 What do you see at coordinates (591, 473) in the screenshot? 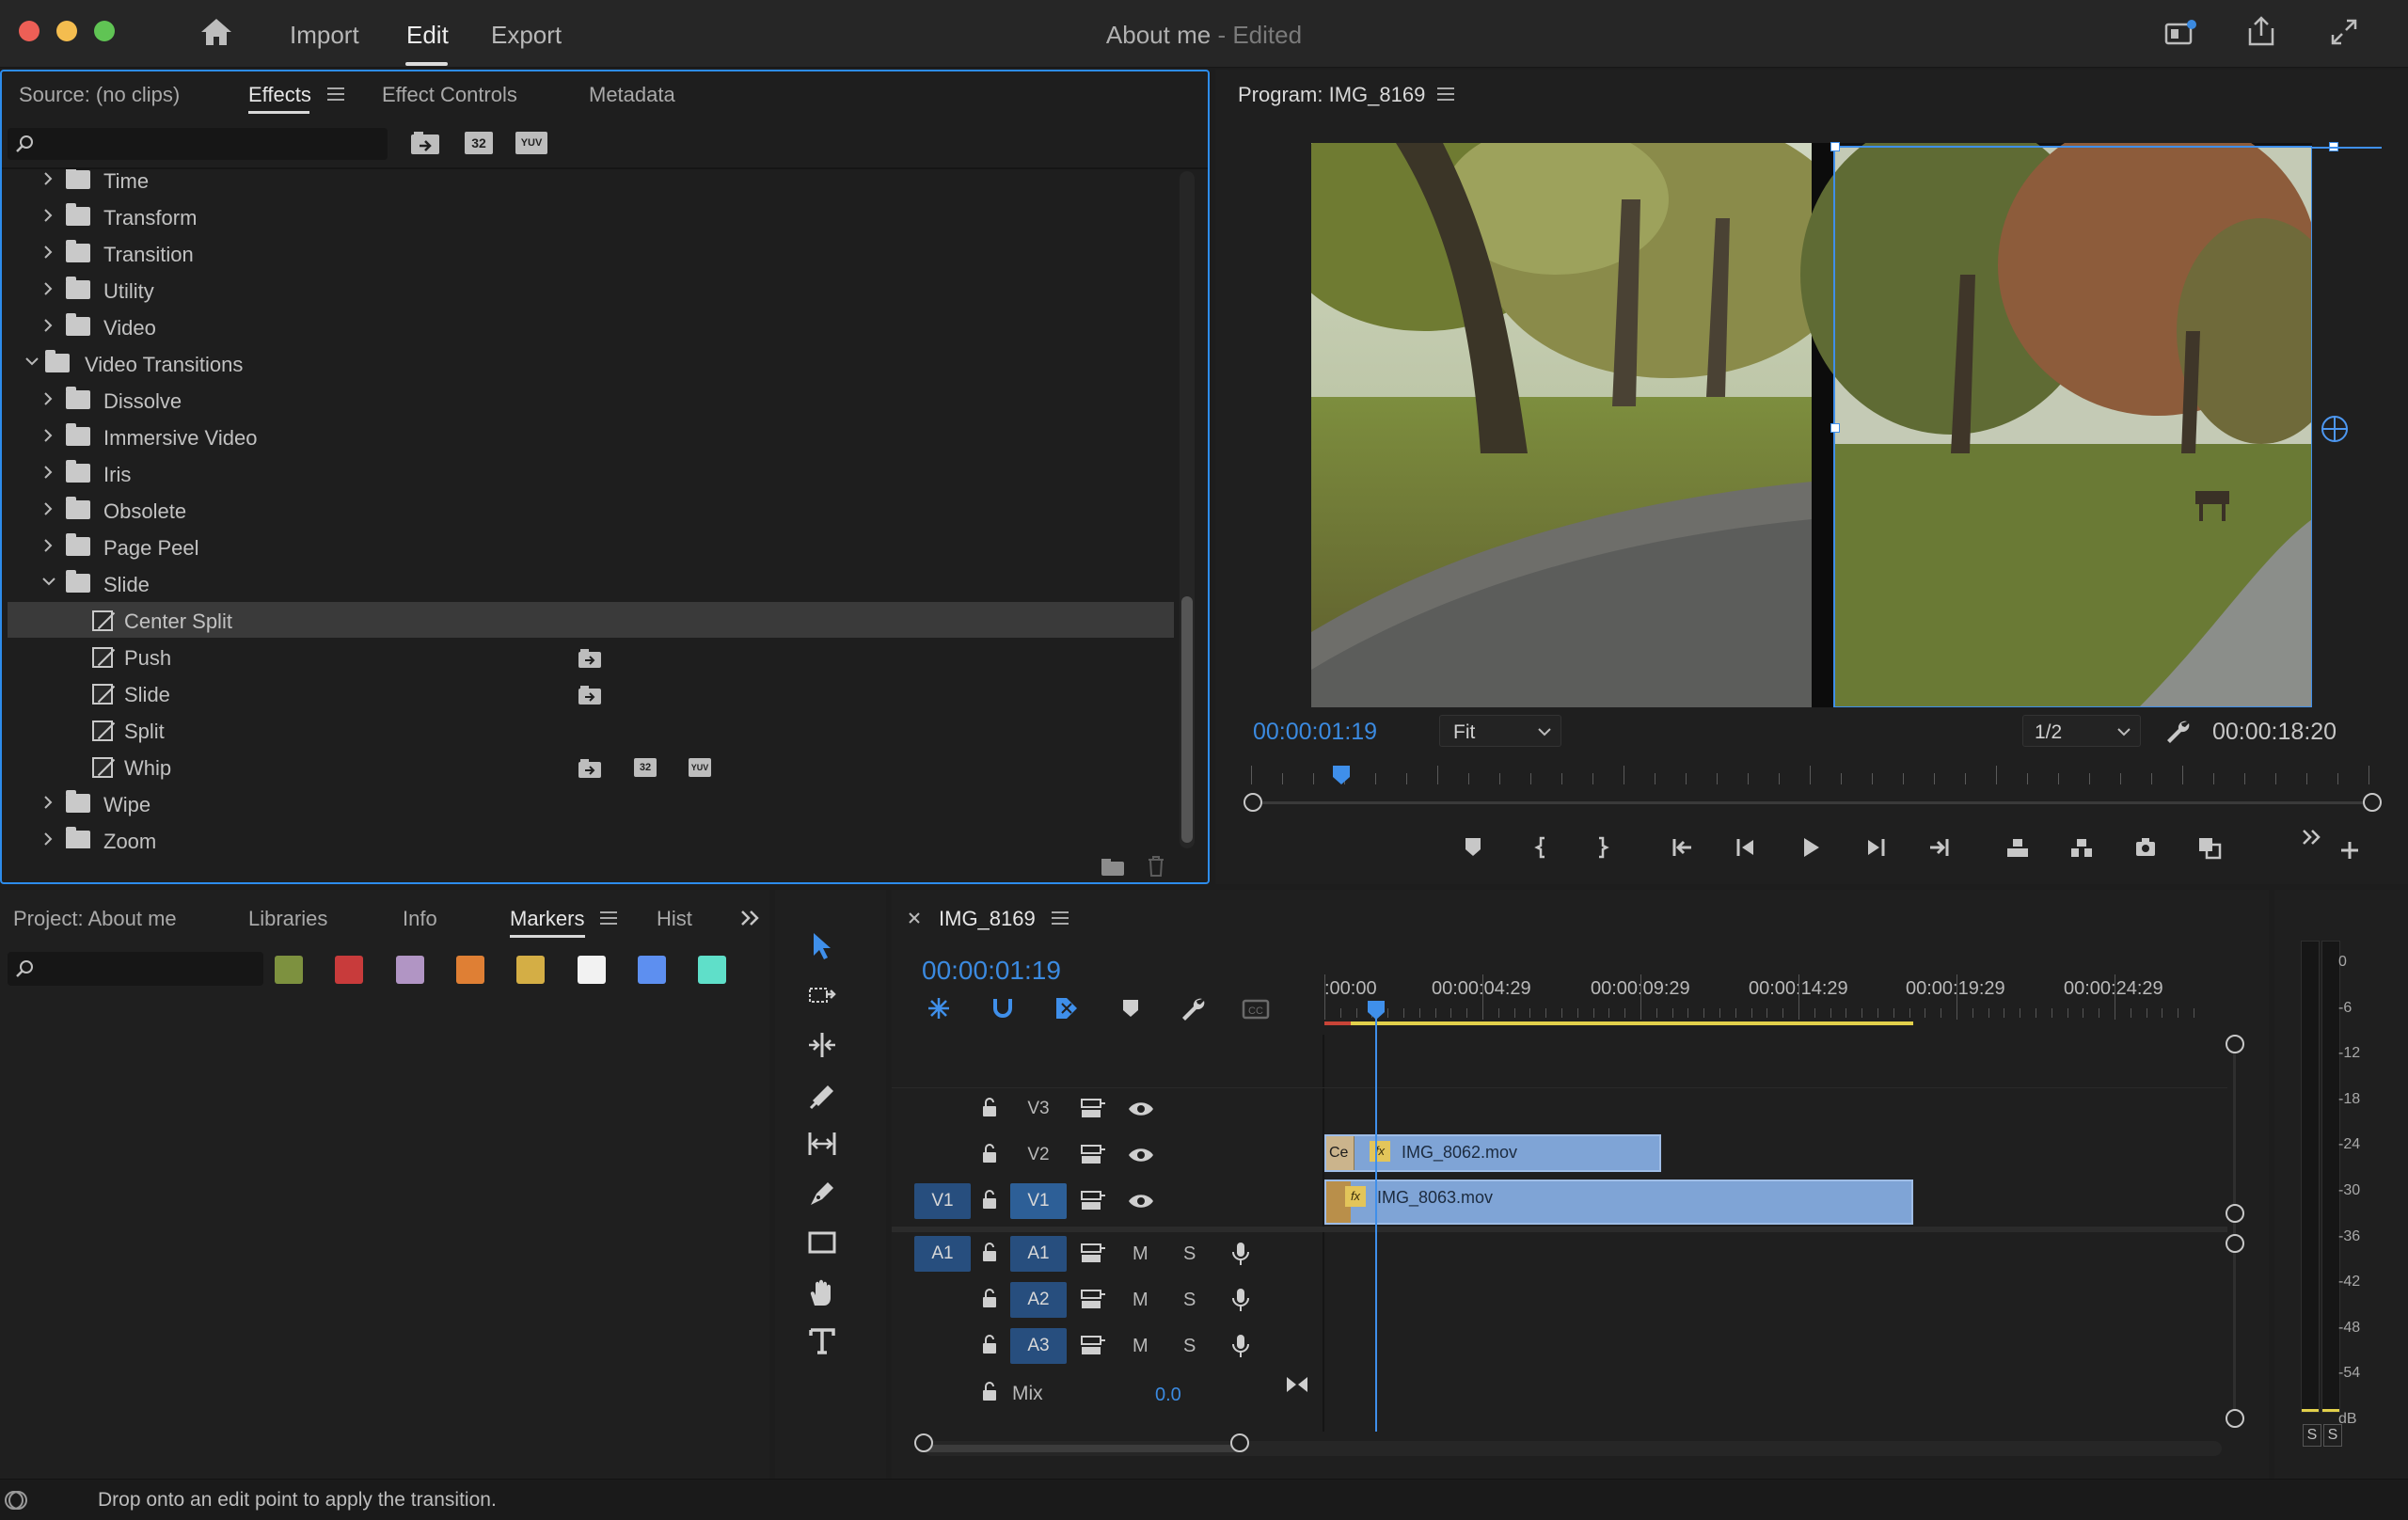
I see `effects-folder-row: Iris` at bounding box center [591, 473].